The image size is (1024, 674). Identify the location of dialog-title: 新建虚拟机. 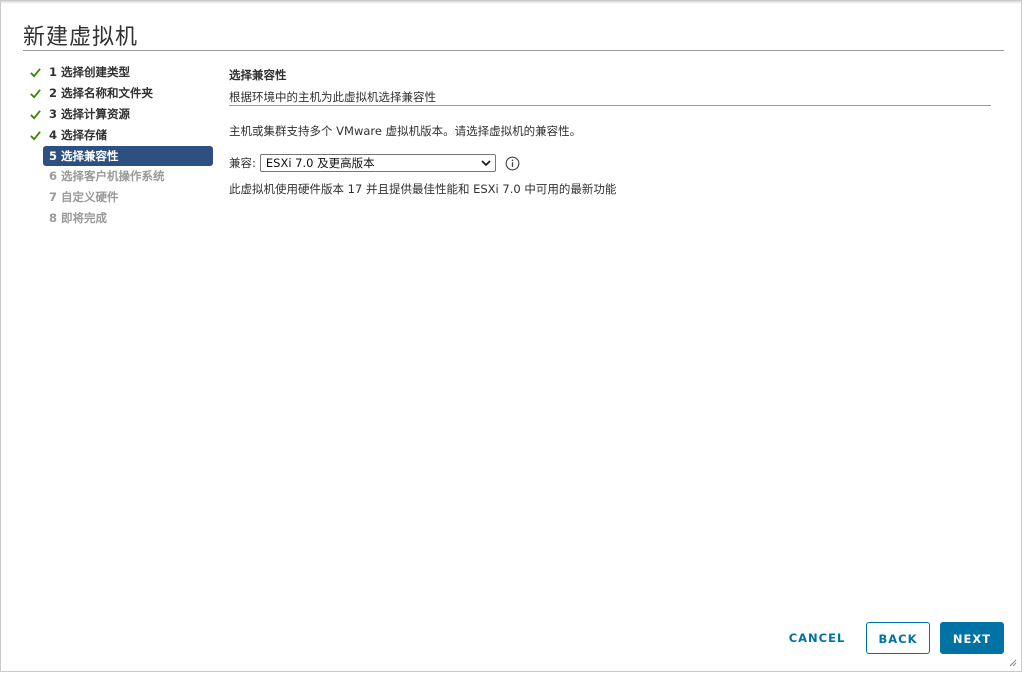
(81, 37).